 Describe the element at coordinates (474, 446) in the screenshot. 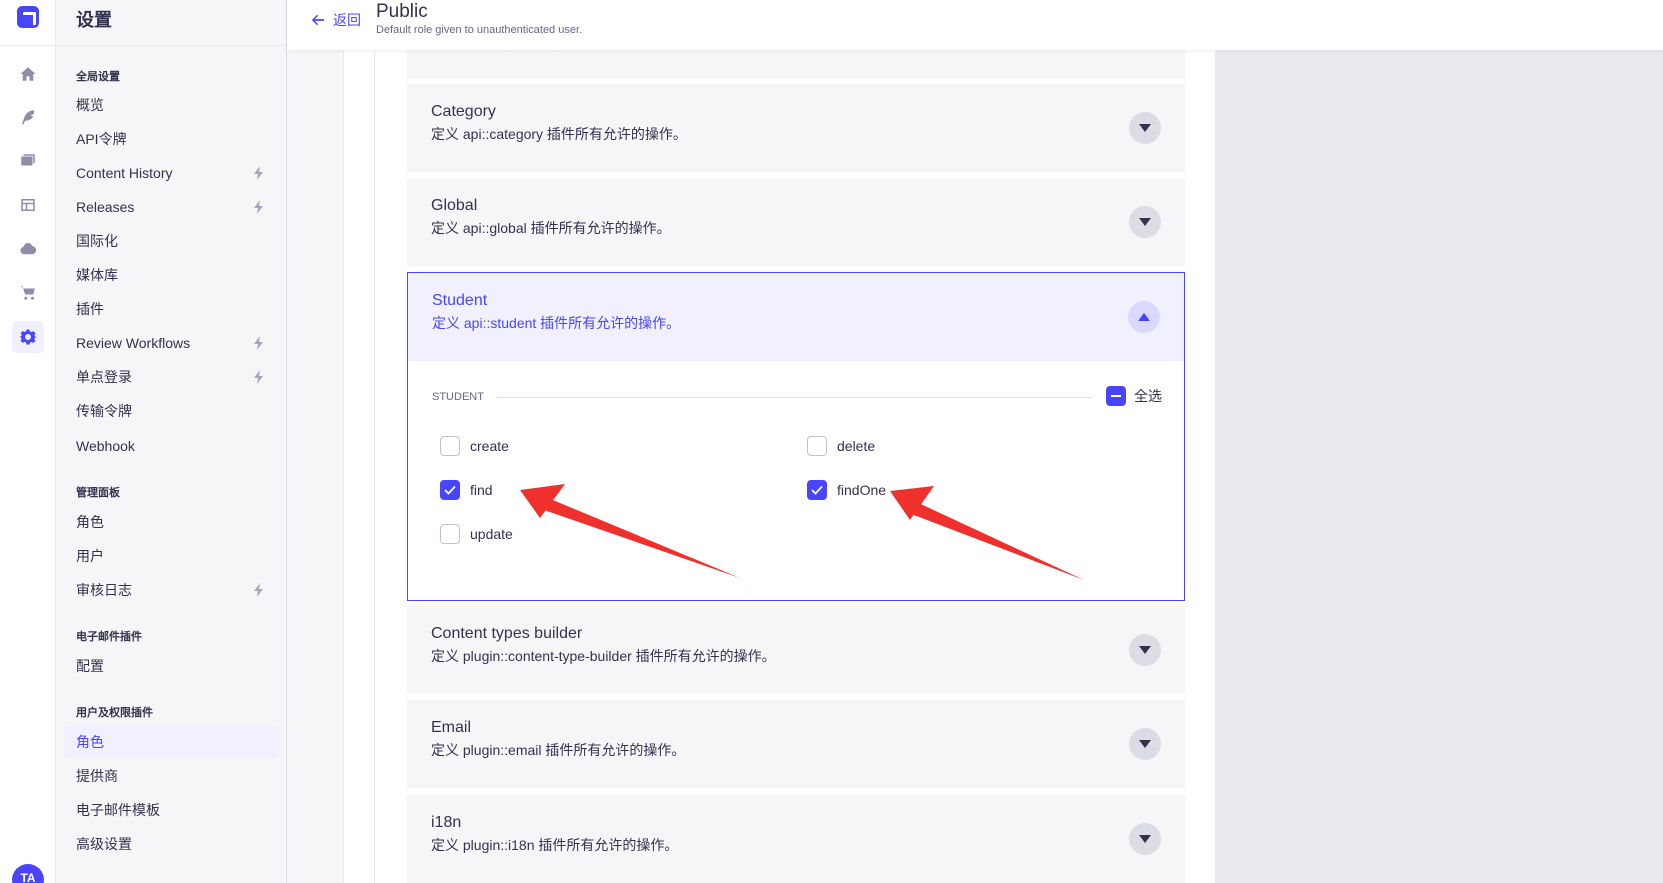

I see `permission-create: create` at that location.